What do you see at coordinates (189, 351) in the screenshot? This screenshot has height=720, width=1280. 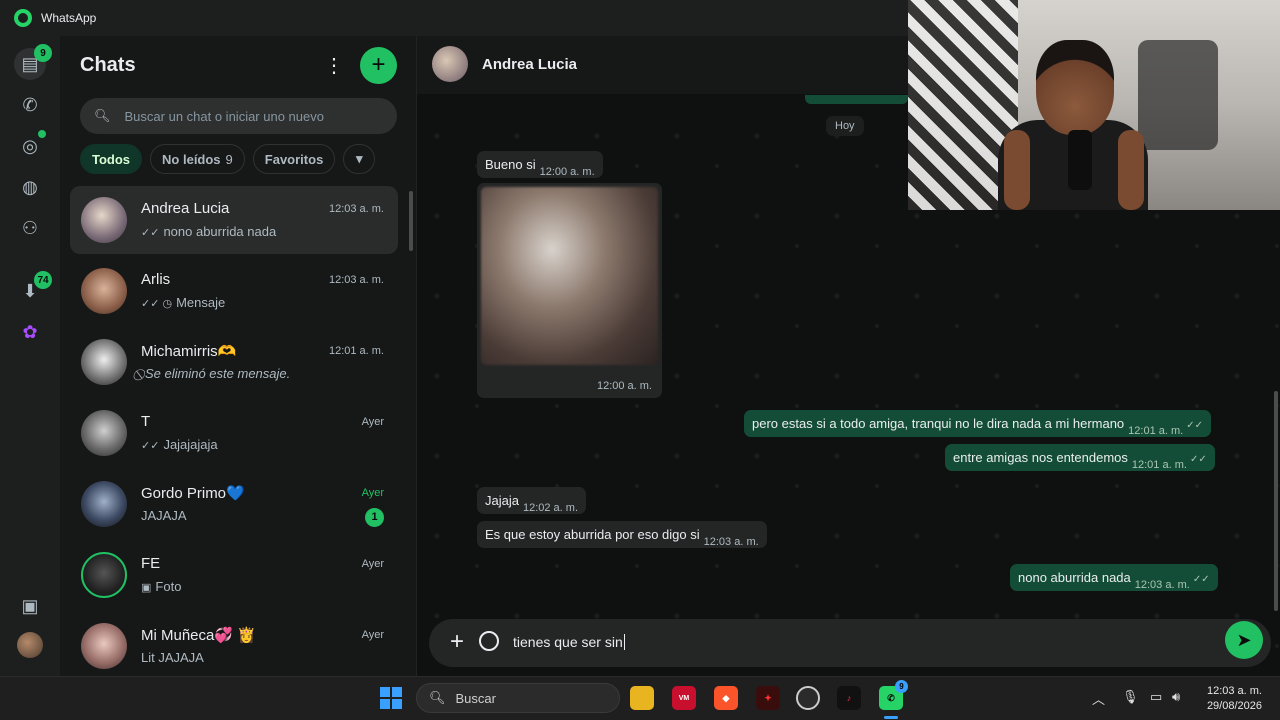 I see `chat-name: Michamirris🫶` at bounding box center [189, 351].